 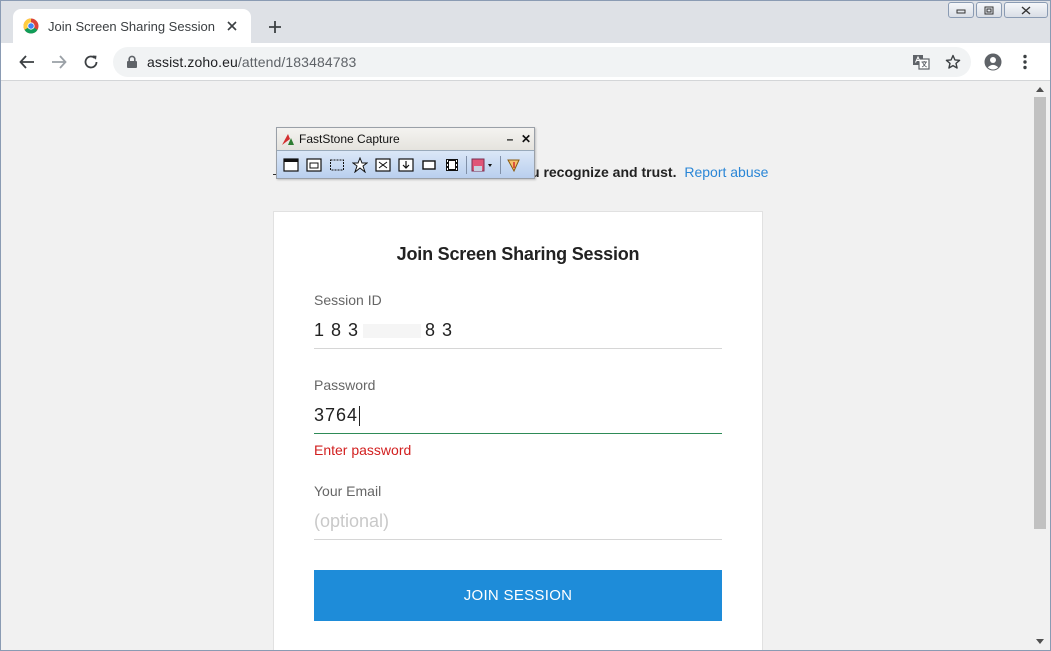 What do you see at coordinates (352, 521) in the screenshot?
I see `email-placeholder: (optional)` at bounding box center [352, 521].